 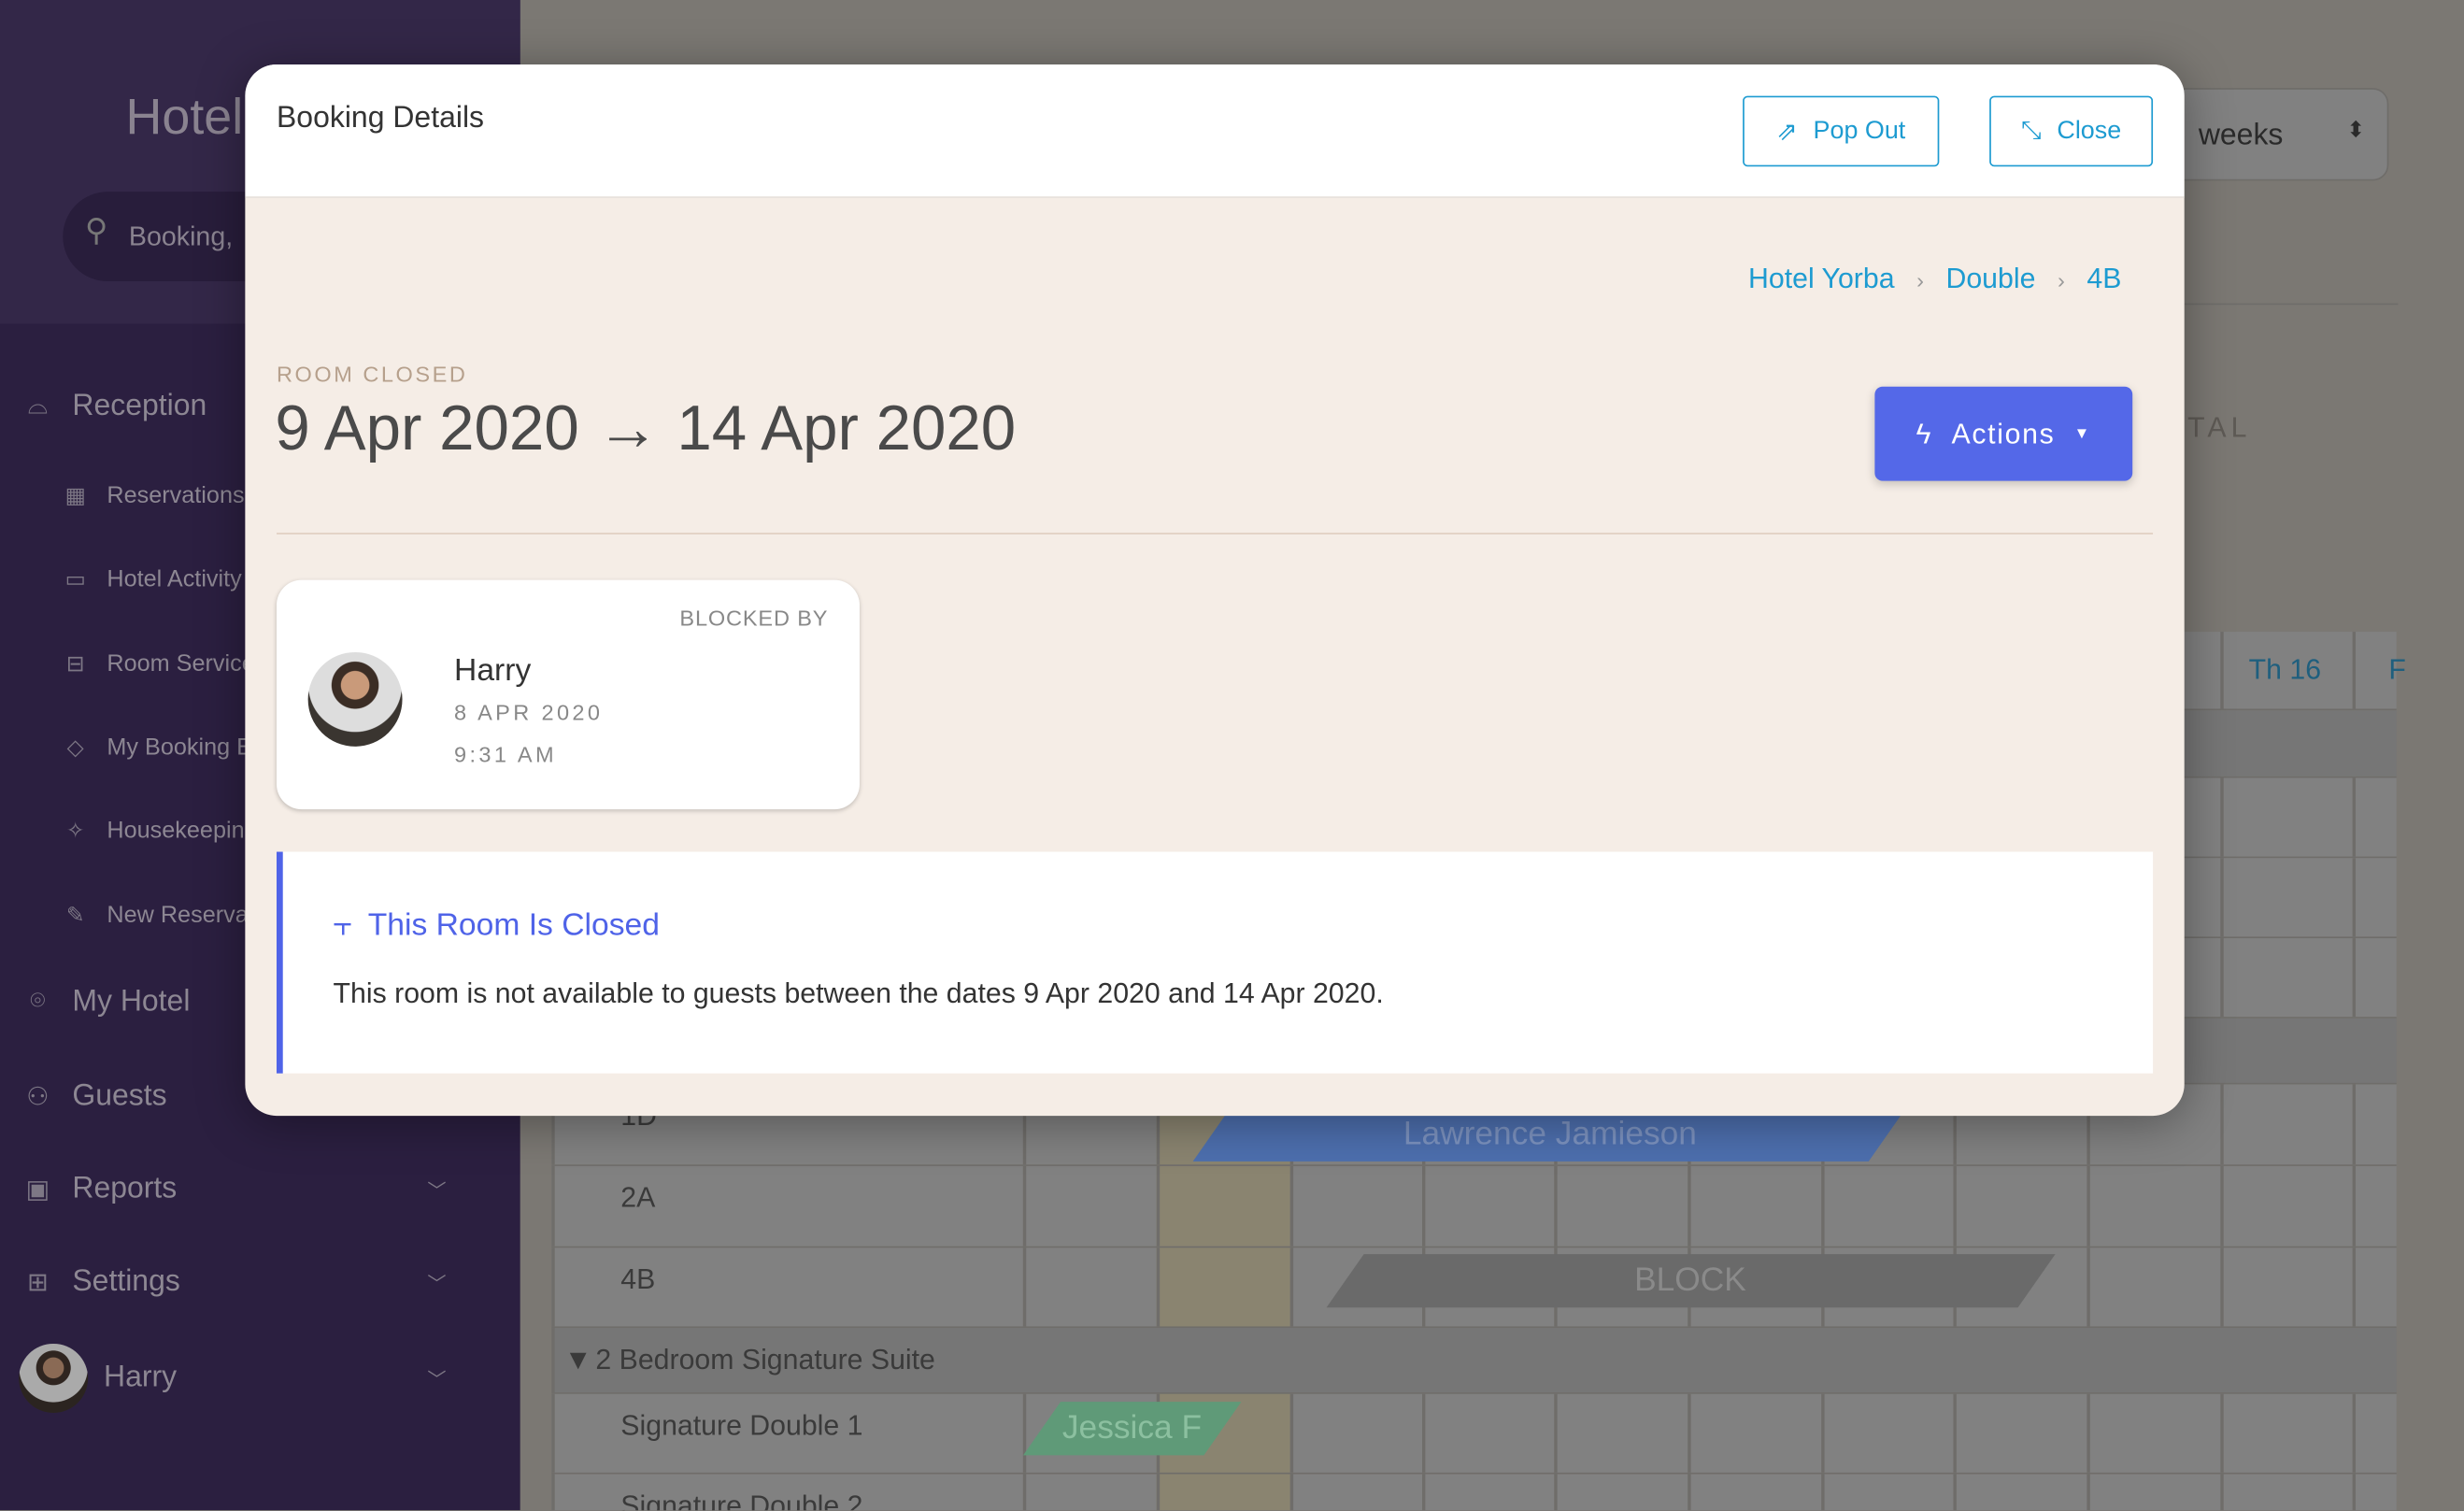 I want to click on calendar-icon: ▦, so click(x=75, y=495).